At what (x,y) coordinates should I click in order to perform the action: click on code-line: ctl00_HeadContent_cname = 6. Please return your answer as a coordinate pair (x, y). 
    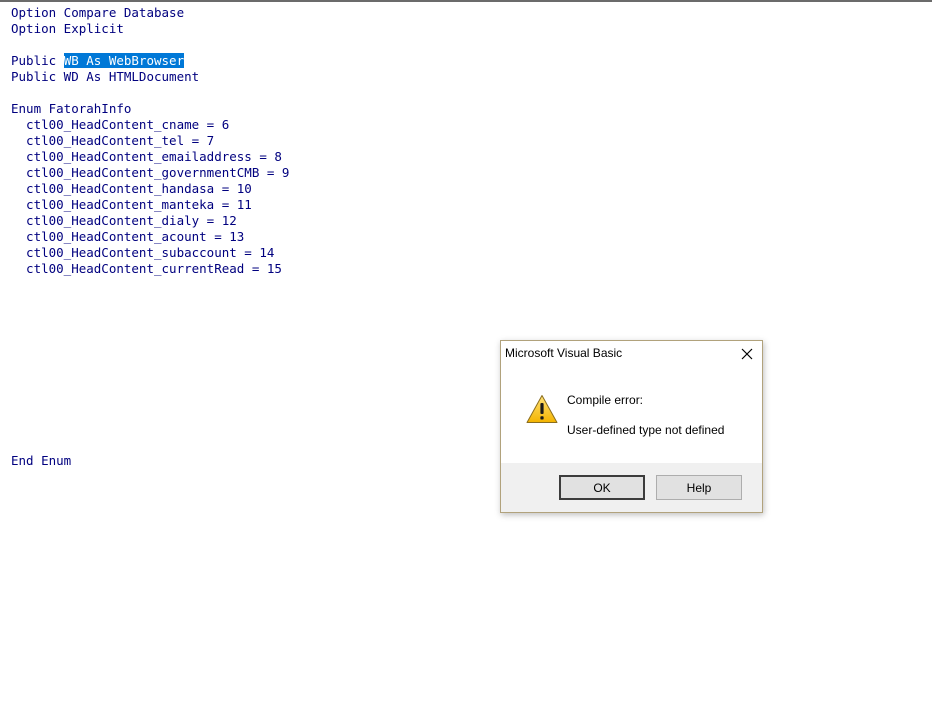
    Looking at the image, I should click on (120, 125).